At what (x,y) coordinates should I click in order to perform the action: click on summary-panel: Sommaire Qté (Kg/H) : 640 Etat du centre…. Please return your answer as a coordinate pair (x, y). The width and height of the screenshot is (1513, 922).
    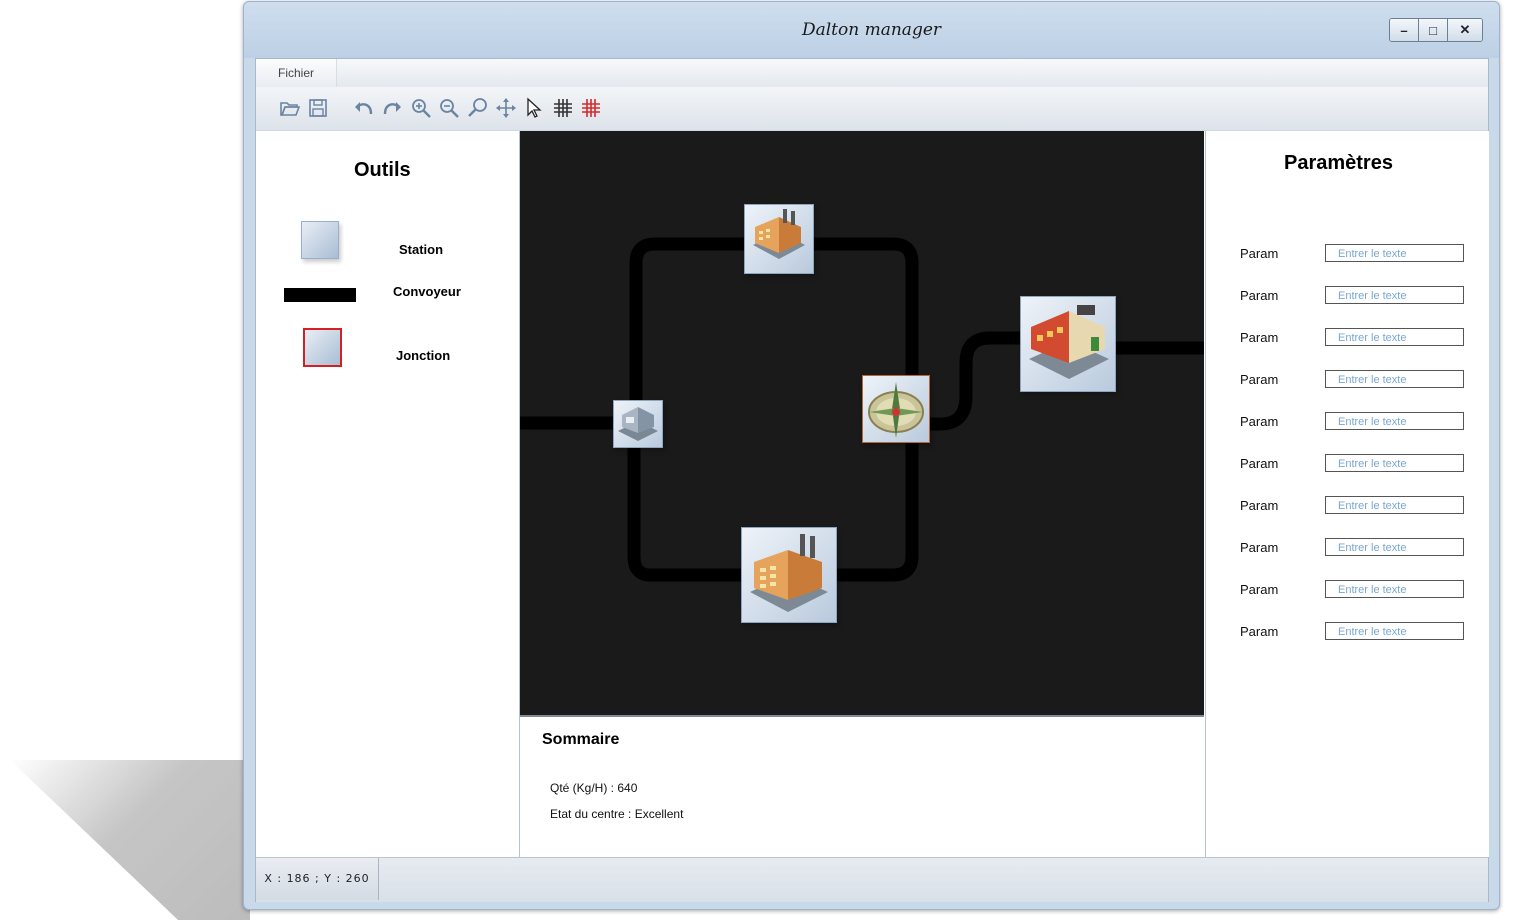
    Looking at the image, I should click on (862, 787).